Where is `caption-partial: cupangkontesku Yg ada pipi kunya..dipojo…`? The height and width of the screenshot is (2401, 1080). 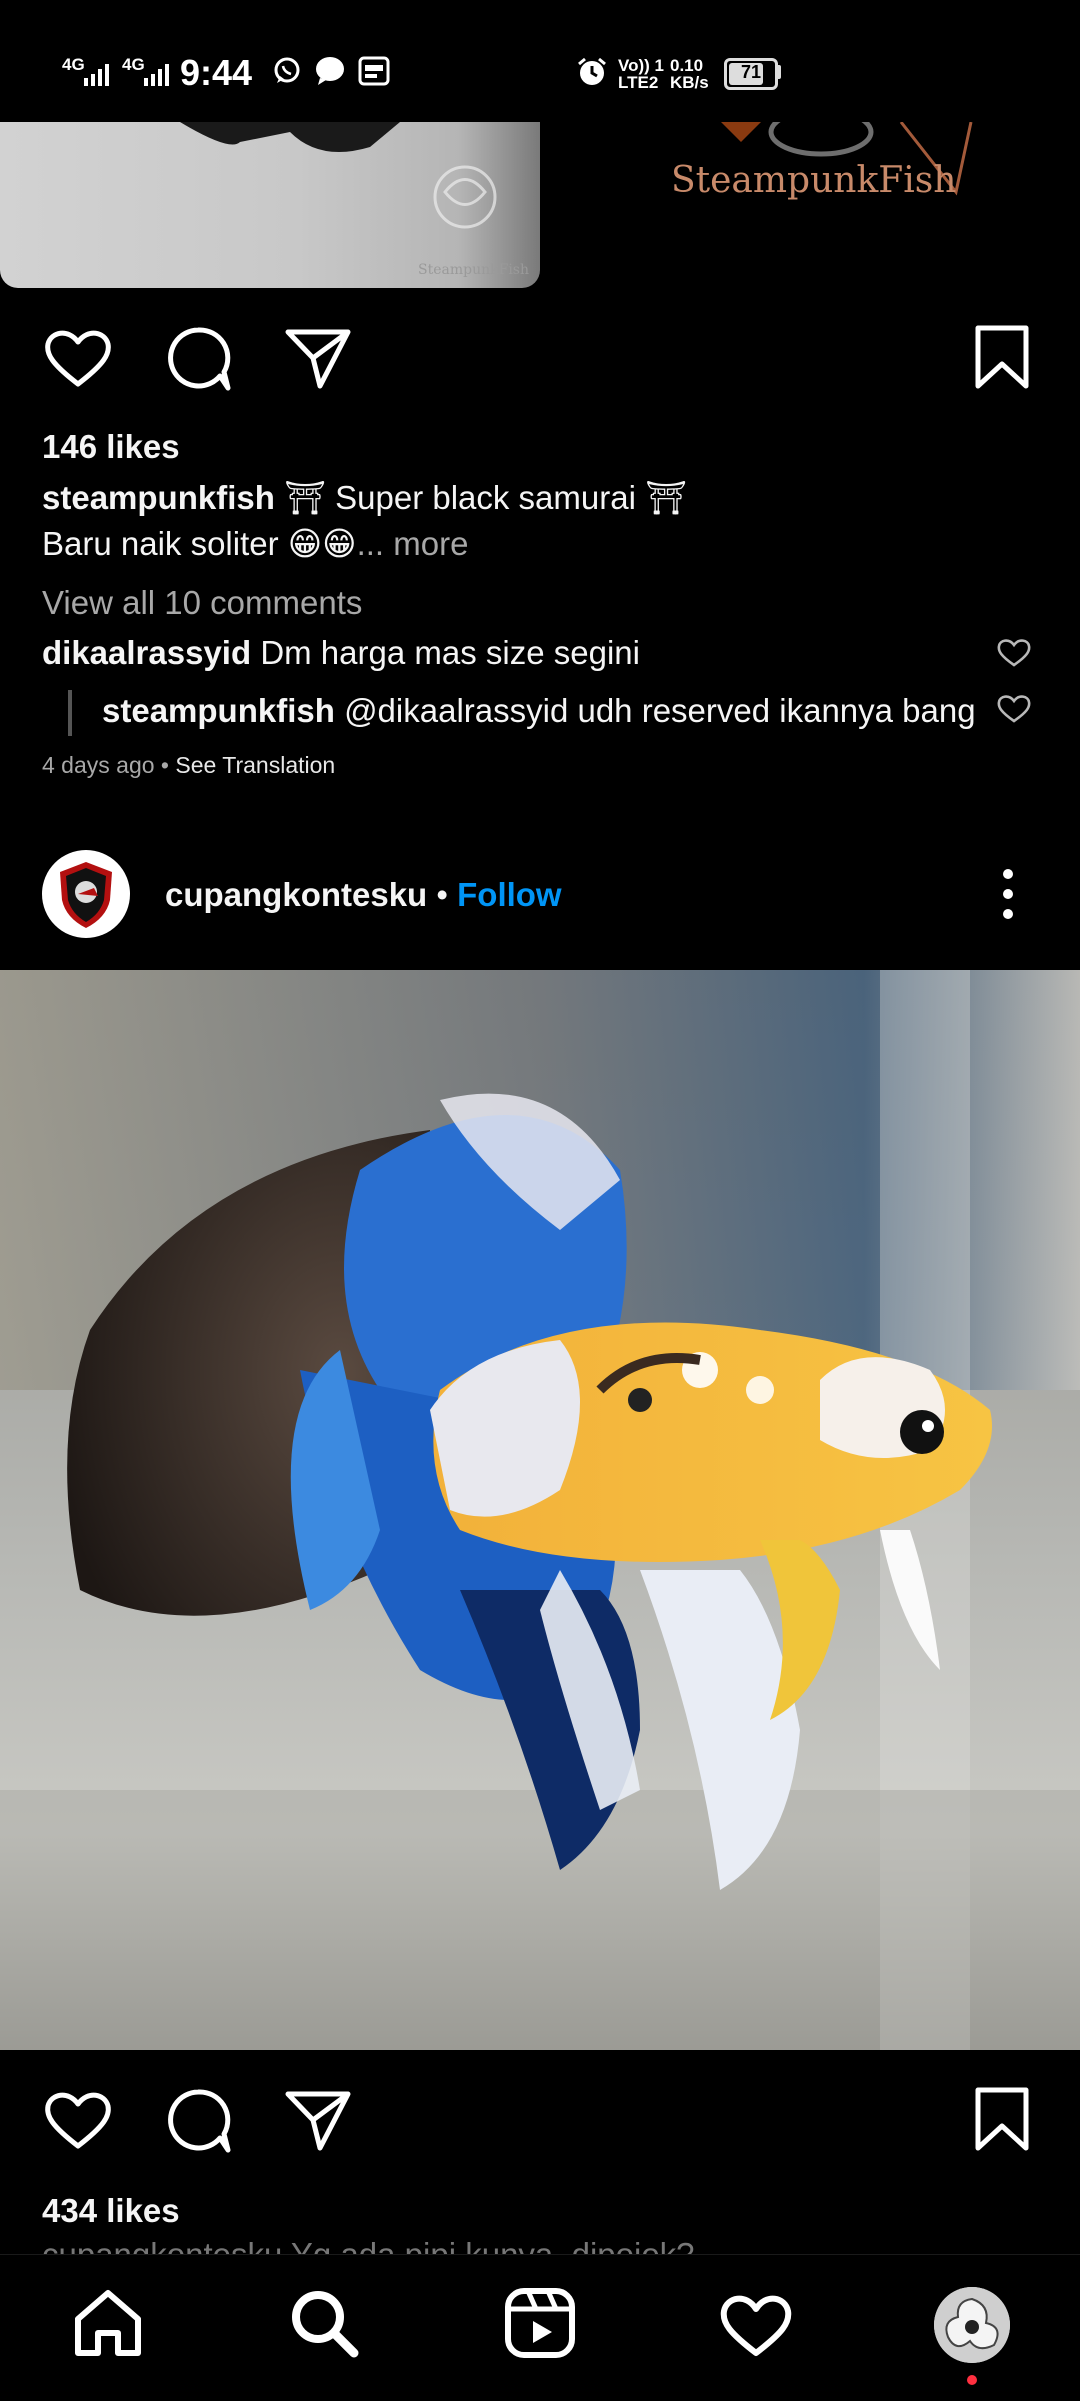
caption-partial: cupangkontesku Yg ada pipi kunya..dipojo… is located at coordinates (542, 2245).